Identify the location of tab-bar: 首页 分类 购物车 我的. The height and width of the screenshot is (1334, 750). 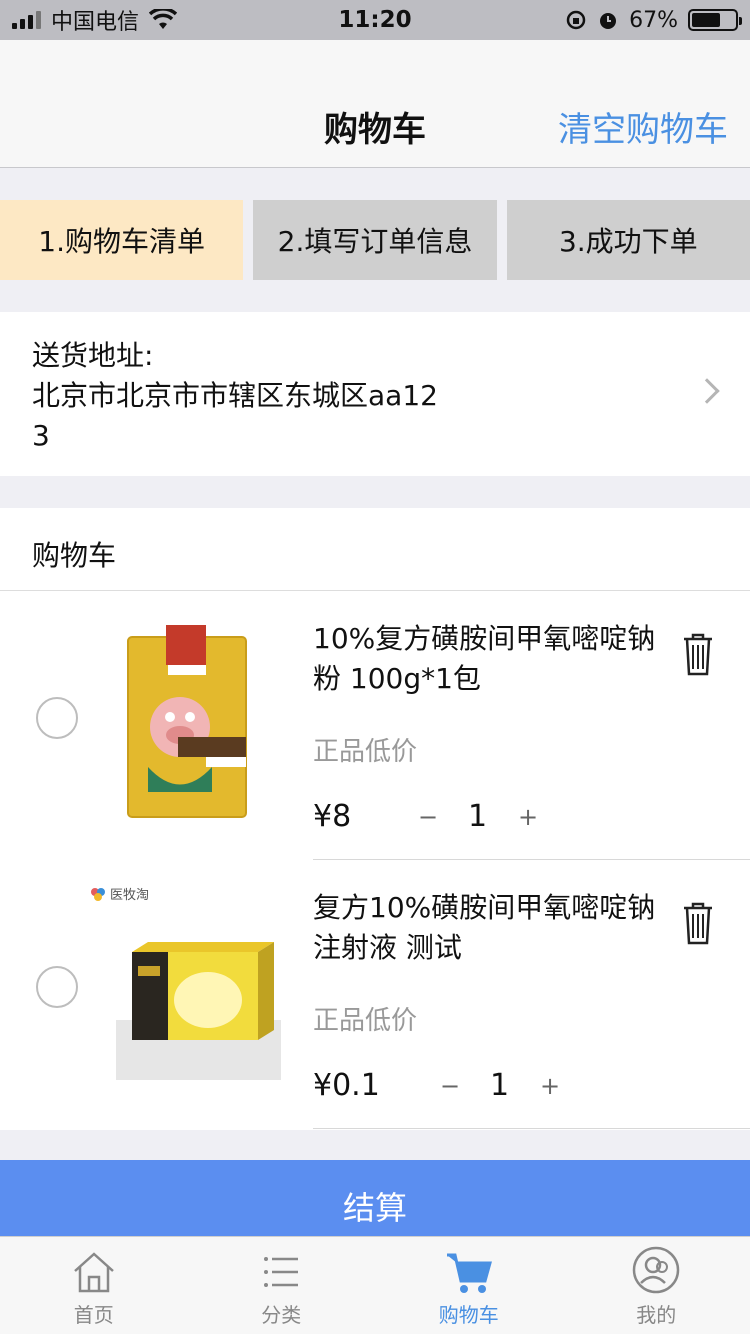
(375, 1285).